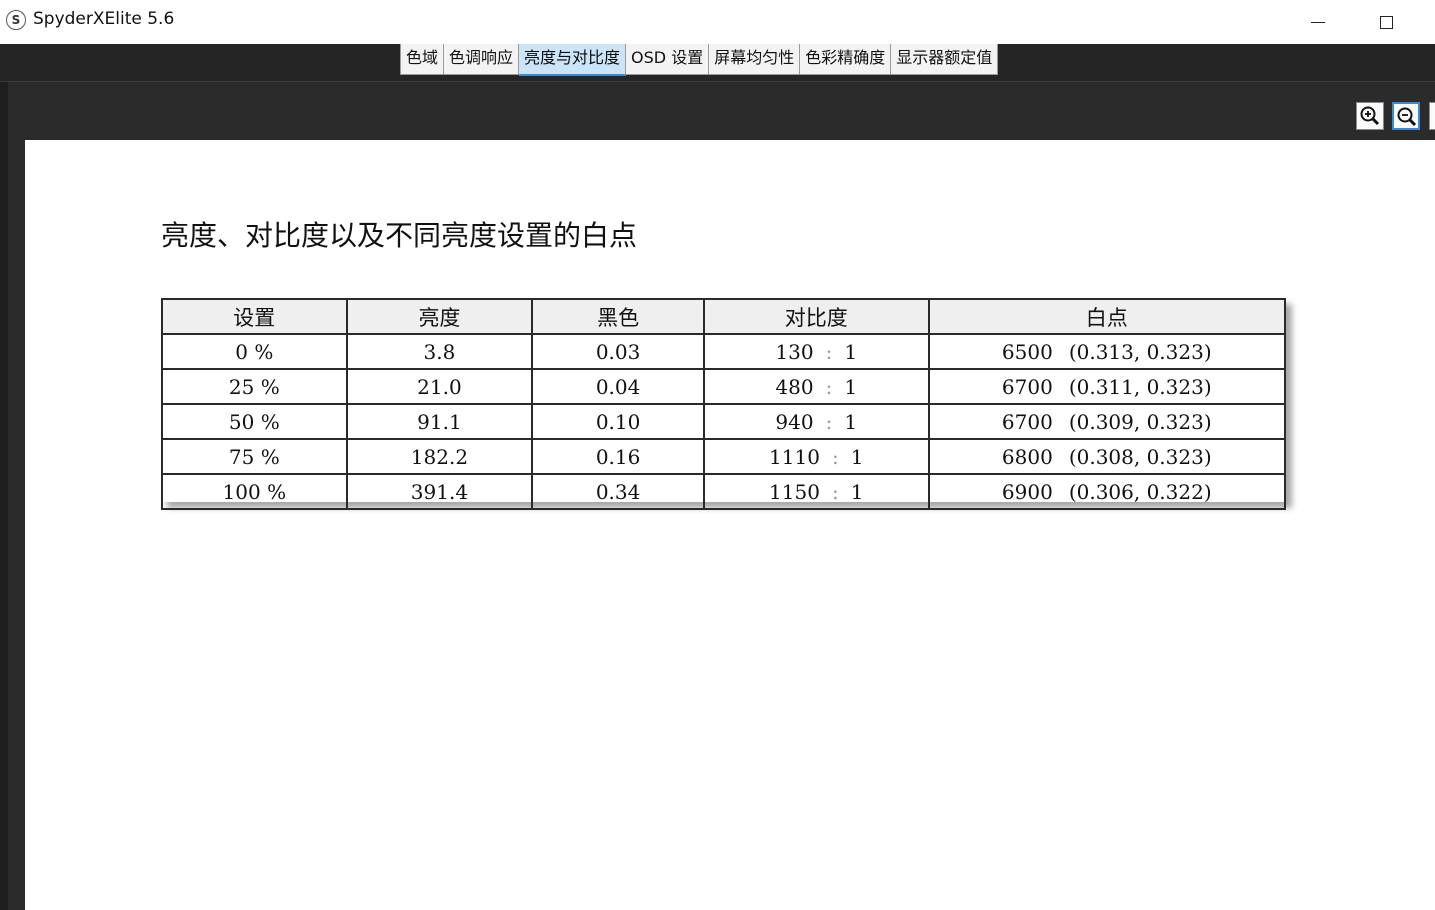 The width and height of the screenshot is (1435, 910). Describe the element at coordinates (1027, 456) in the screenshot. I see `white-point-cct: 6800` at that location.